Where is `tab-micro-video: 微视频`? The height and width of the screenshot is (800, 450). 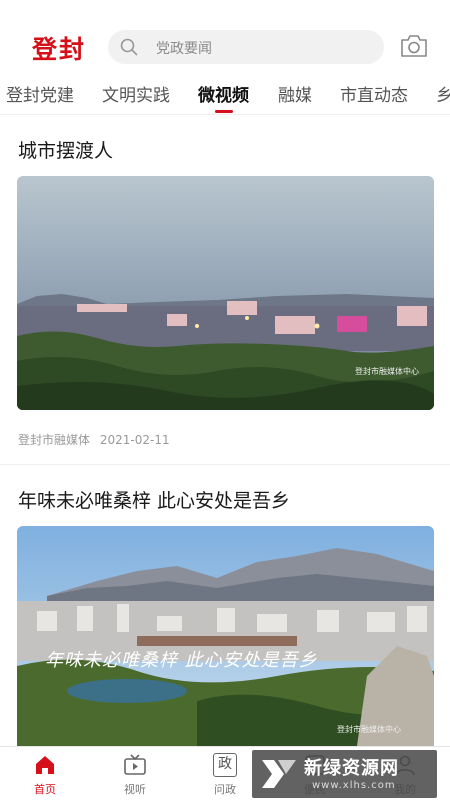
tab-micro-video: 微视频 is located at coordinates (223, 93).